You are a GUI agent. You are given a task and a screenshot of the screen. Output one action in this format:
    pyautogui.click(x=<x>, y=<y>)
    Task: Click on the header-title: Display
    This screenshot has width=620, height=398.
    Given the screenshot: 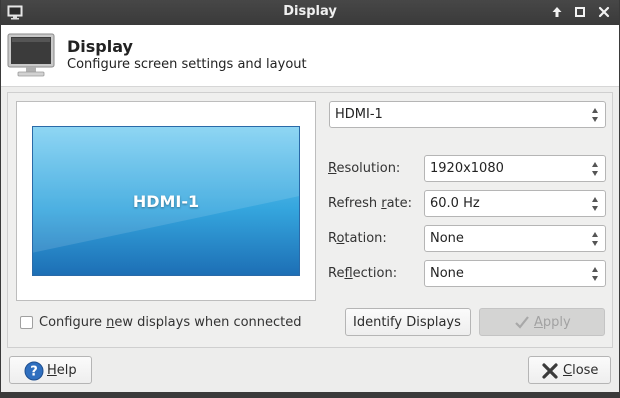 What is the action you would take?
    pyautogui.click(x=100, y=46)
    